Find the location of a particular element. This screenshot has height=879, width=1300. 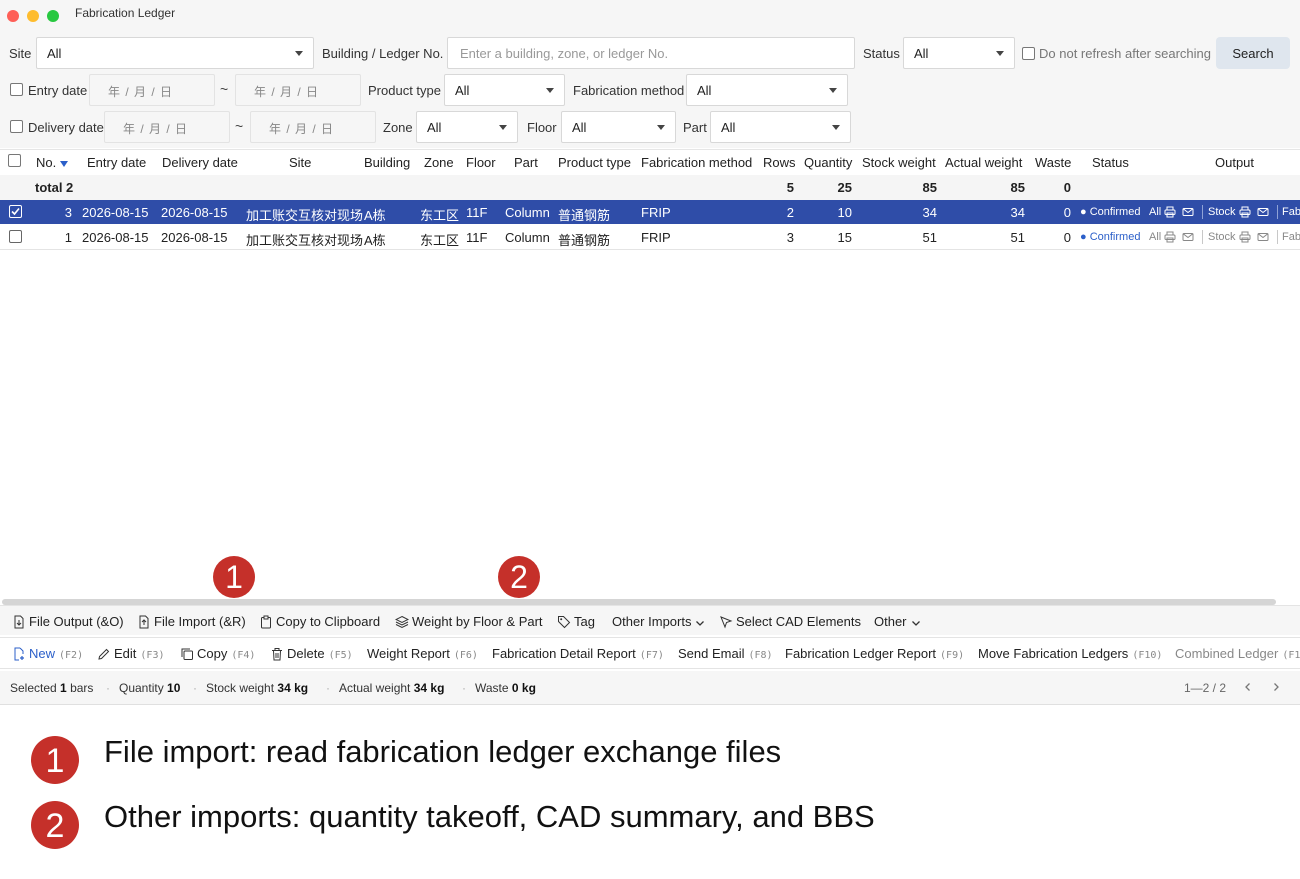

column-header-part: Part is located at coordinates (526, 162).